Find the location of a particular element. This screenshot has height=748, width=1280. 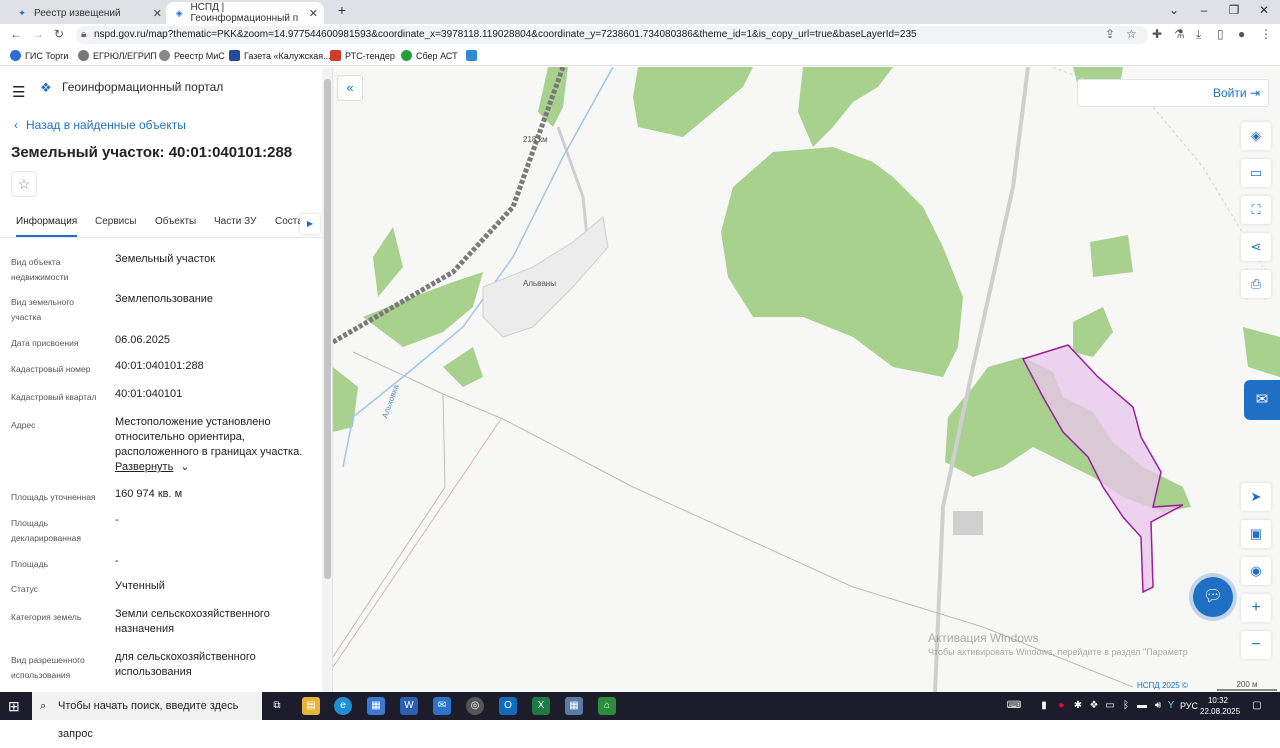

back-to-results-link: ‹ Назад в найденные объекты is located at coordinates (100, 125).